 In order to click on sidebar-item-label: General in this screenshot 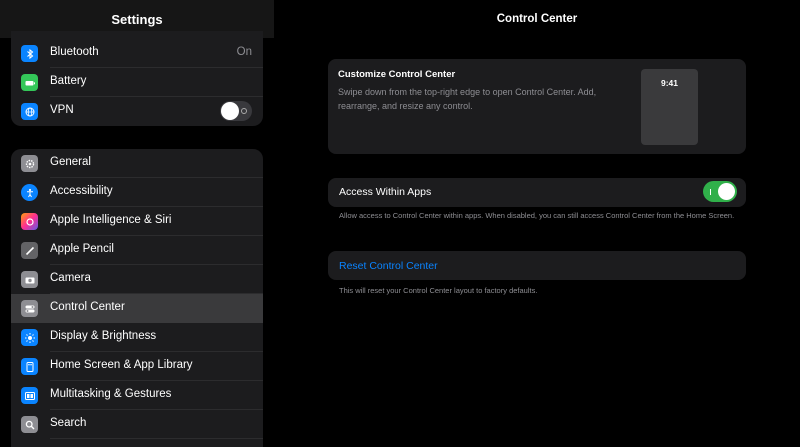, I will do `click(70, 162)`.